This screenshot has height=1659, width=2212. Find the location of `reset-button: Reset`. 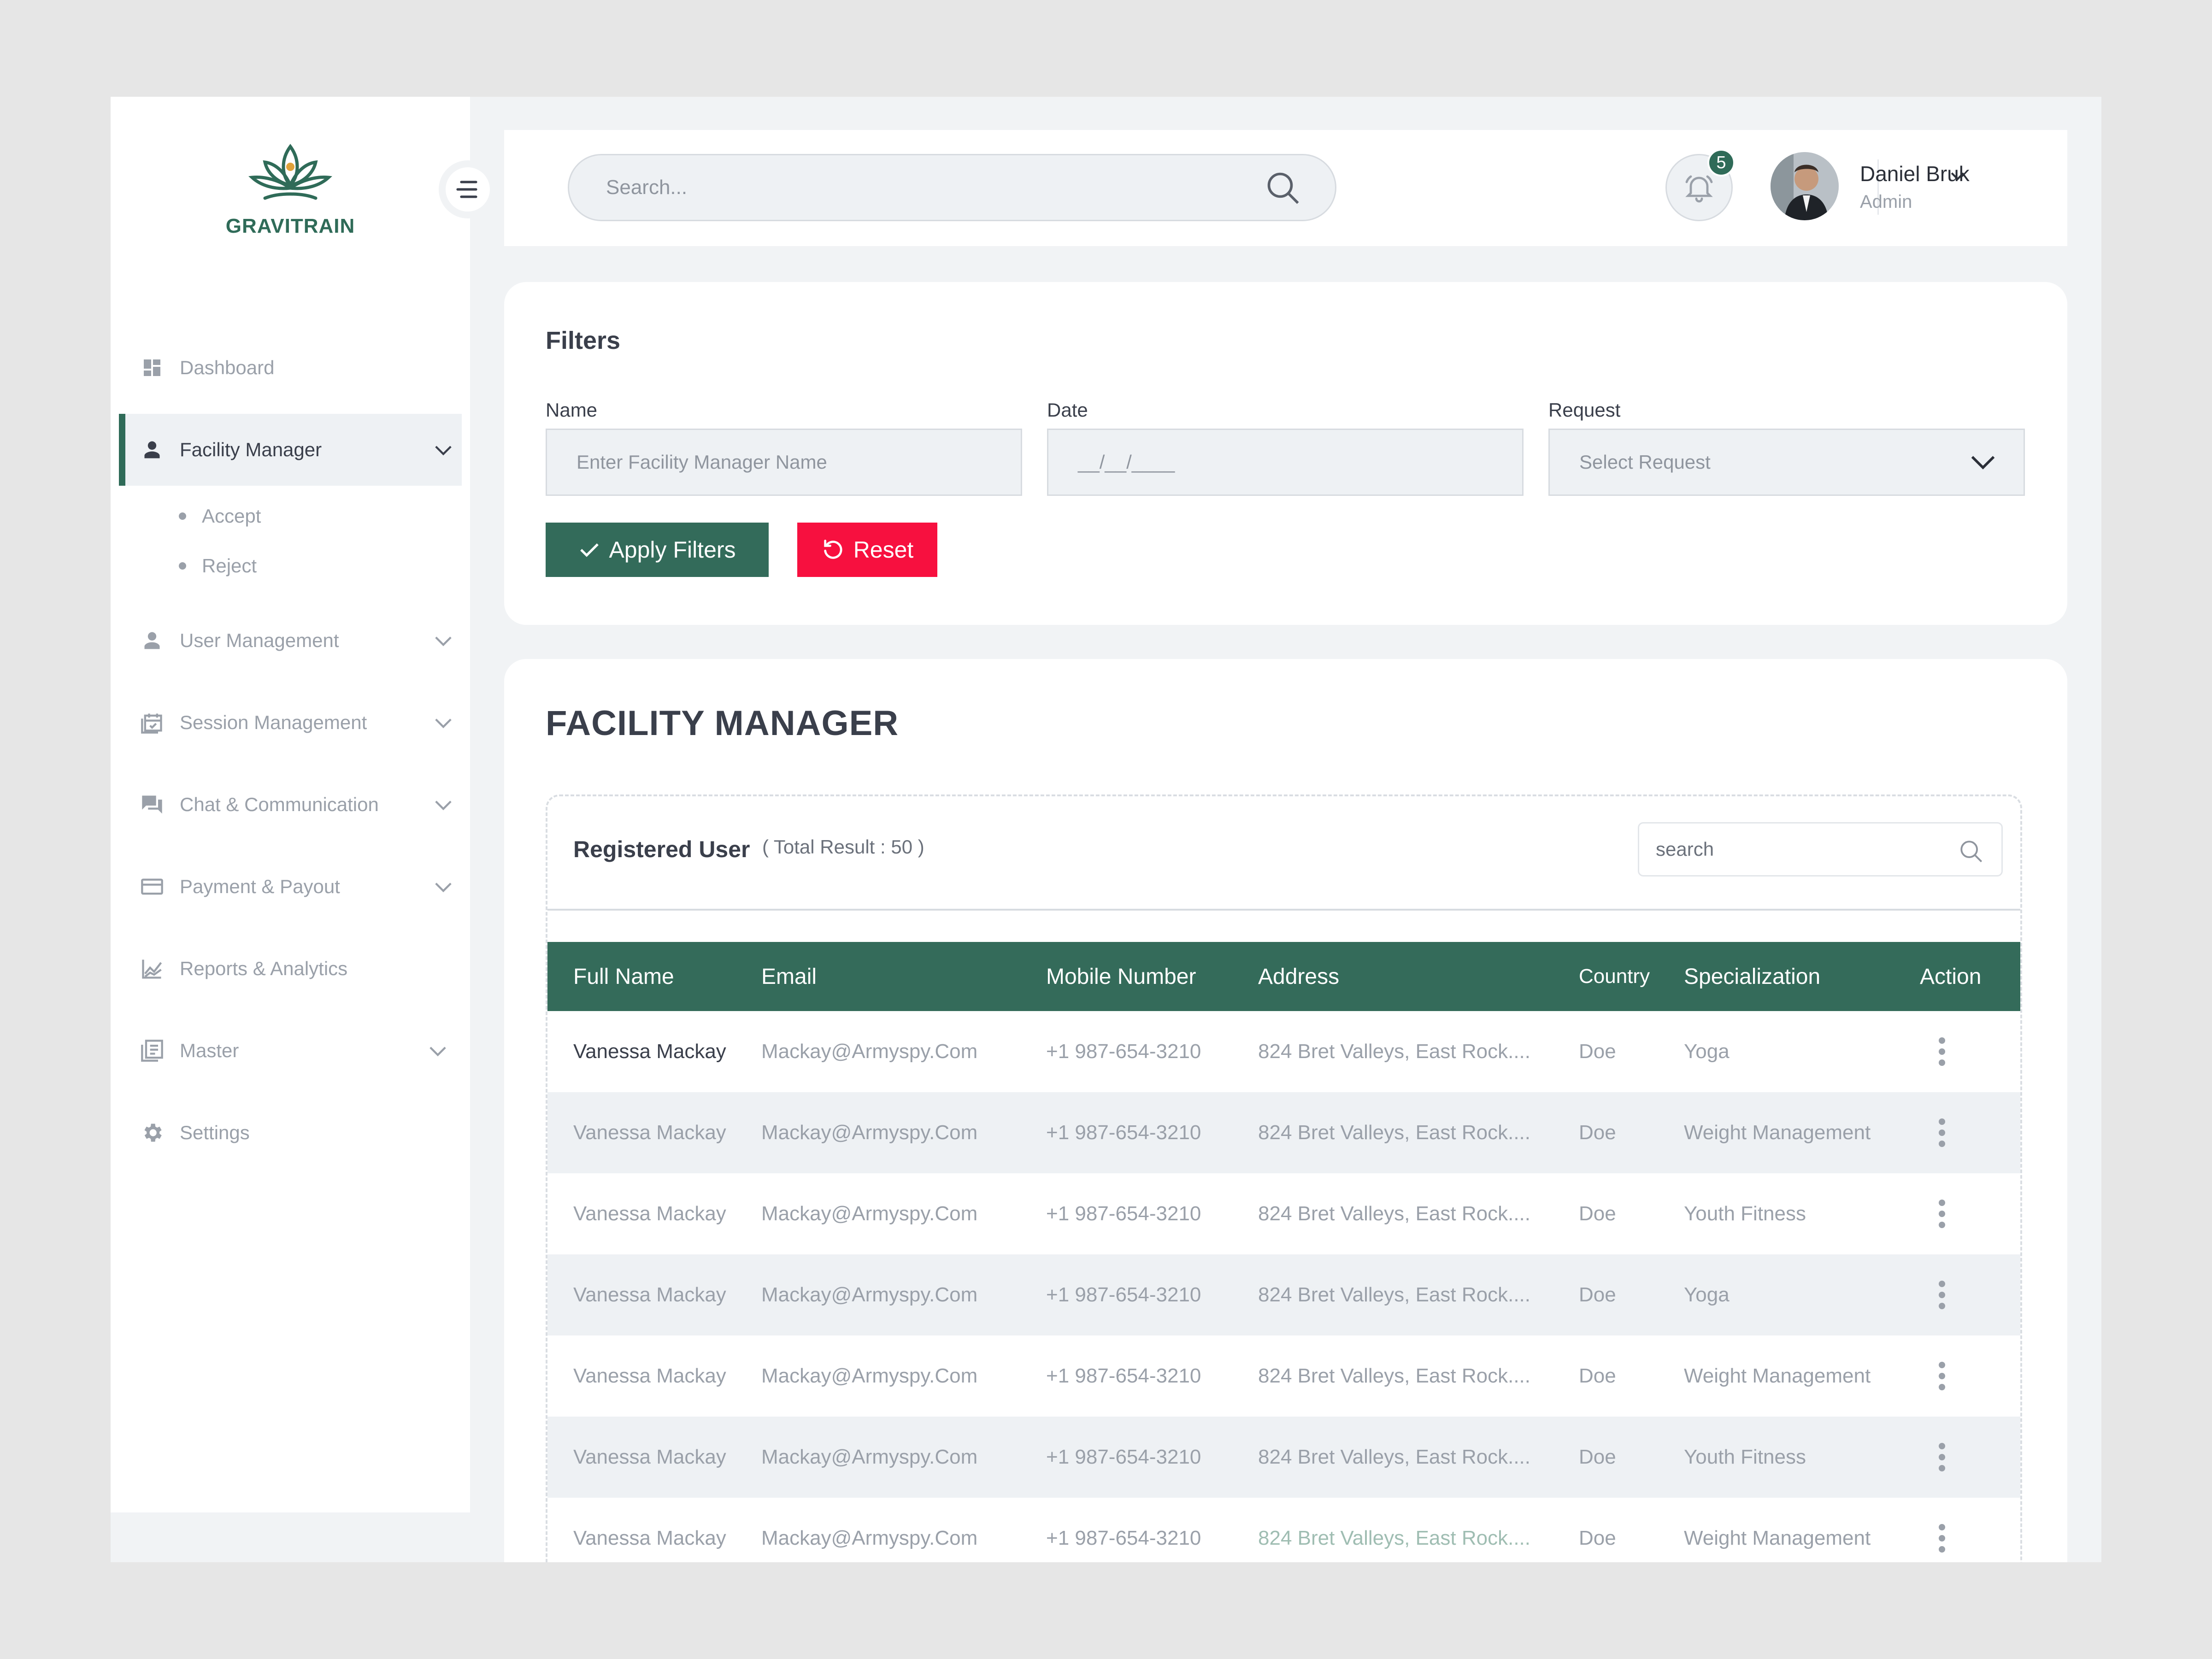

reset-button: Reset is located at coordinates (867, 550).